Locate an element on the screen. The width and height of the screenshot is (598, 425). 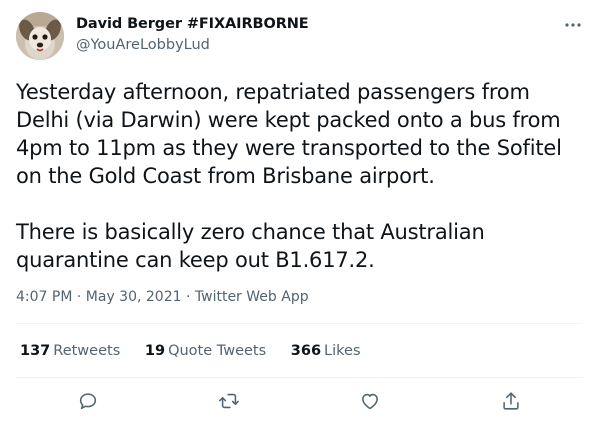
retweets-count: 137 is located at coordinates (35, 351).